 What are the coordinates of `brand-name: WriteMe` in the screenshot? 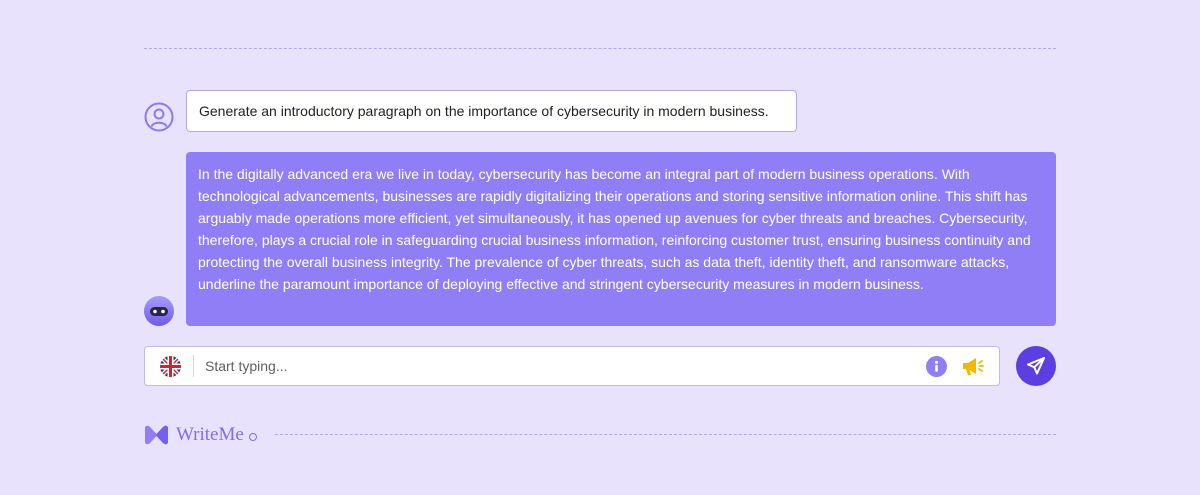 It's located at (210, 434).